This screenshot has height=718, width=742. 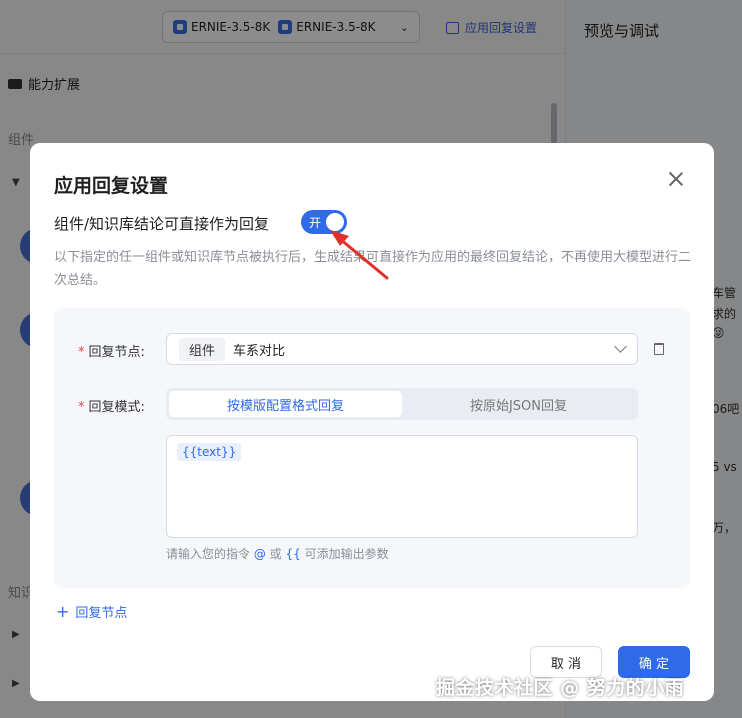 What do you see at coordinates (209, 452) in the screenshot?
I see `text-variable-chip: {{text}}` at bounding box center [209, 452].